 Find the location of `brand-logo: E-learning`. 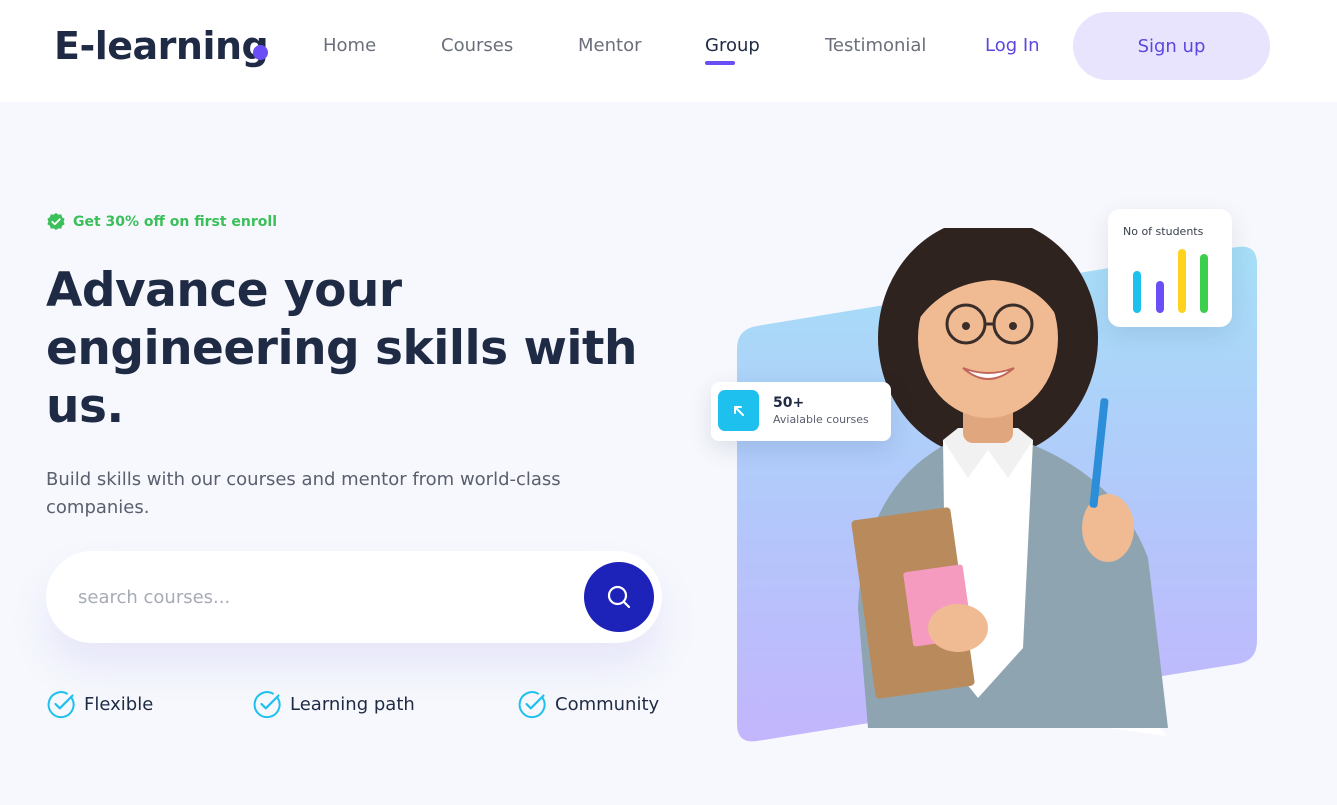

brand-logo: E-learning is located at coordinates (161, 46).